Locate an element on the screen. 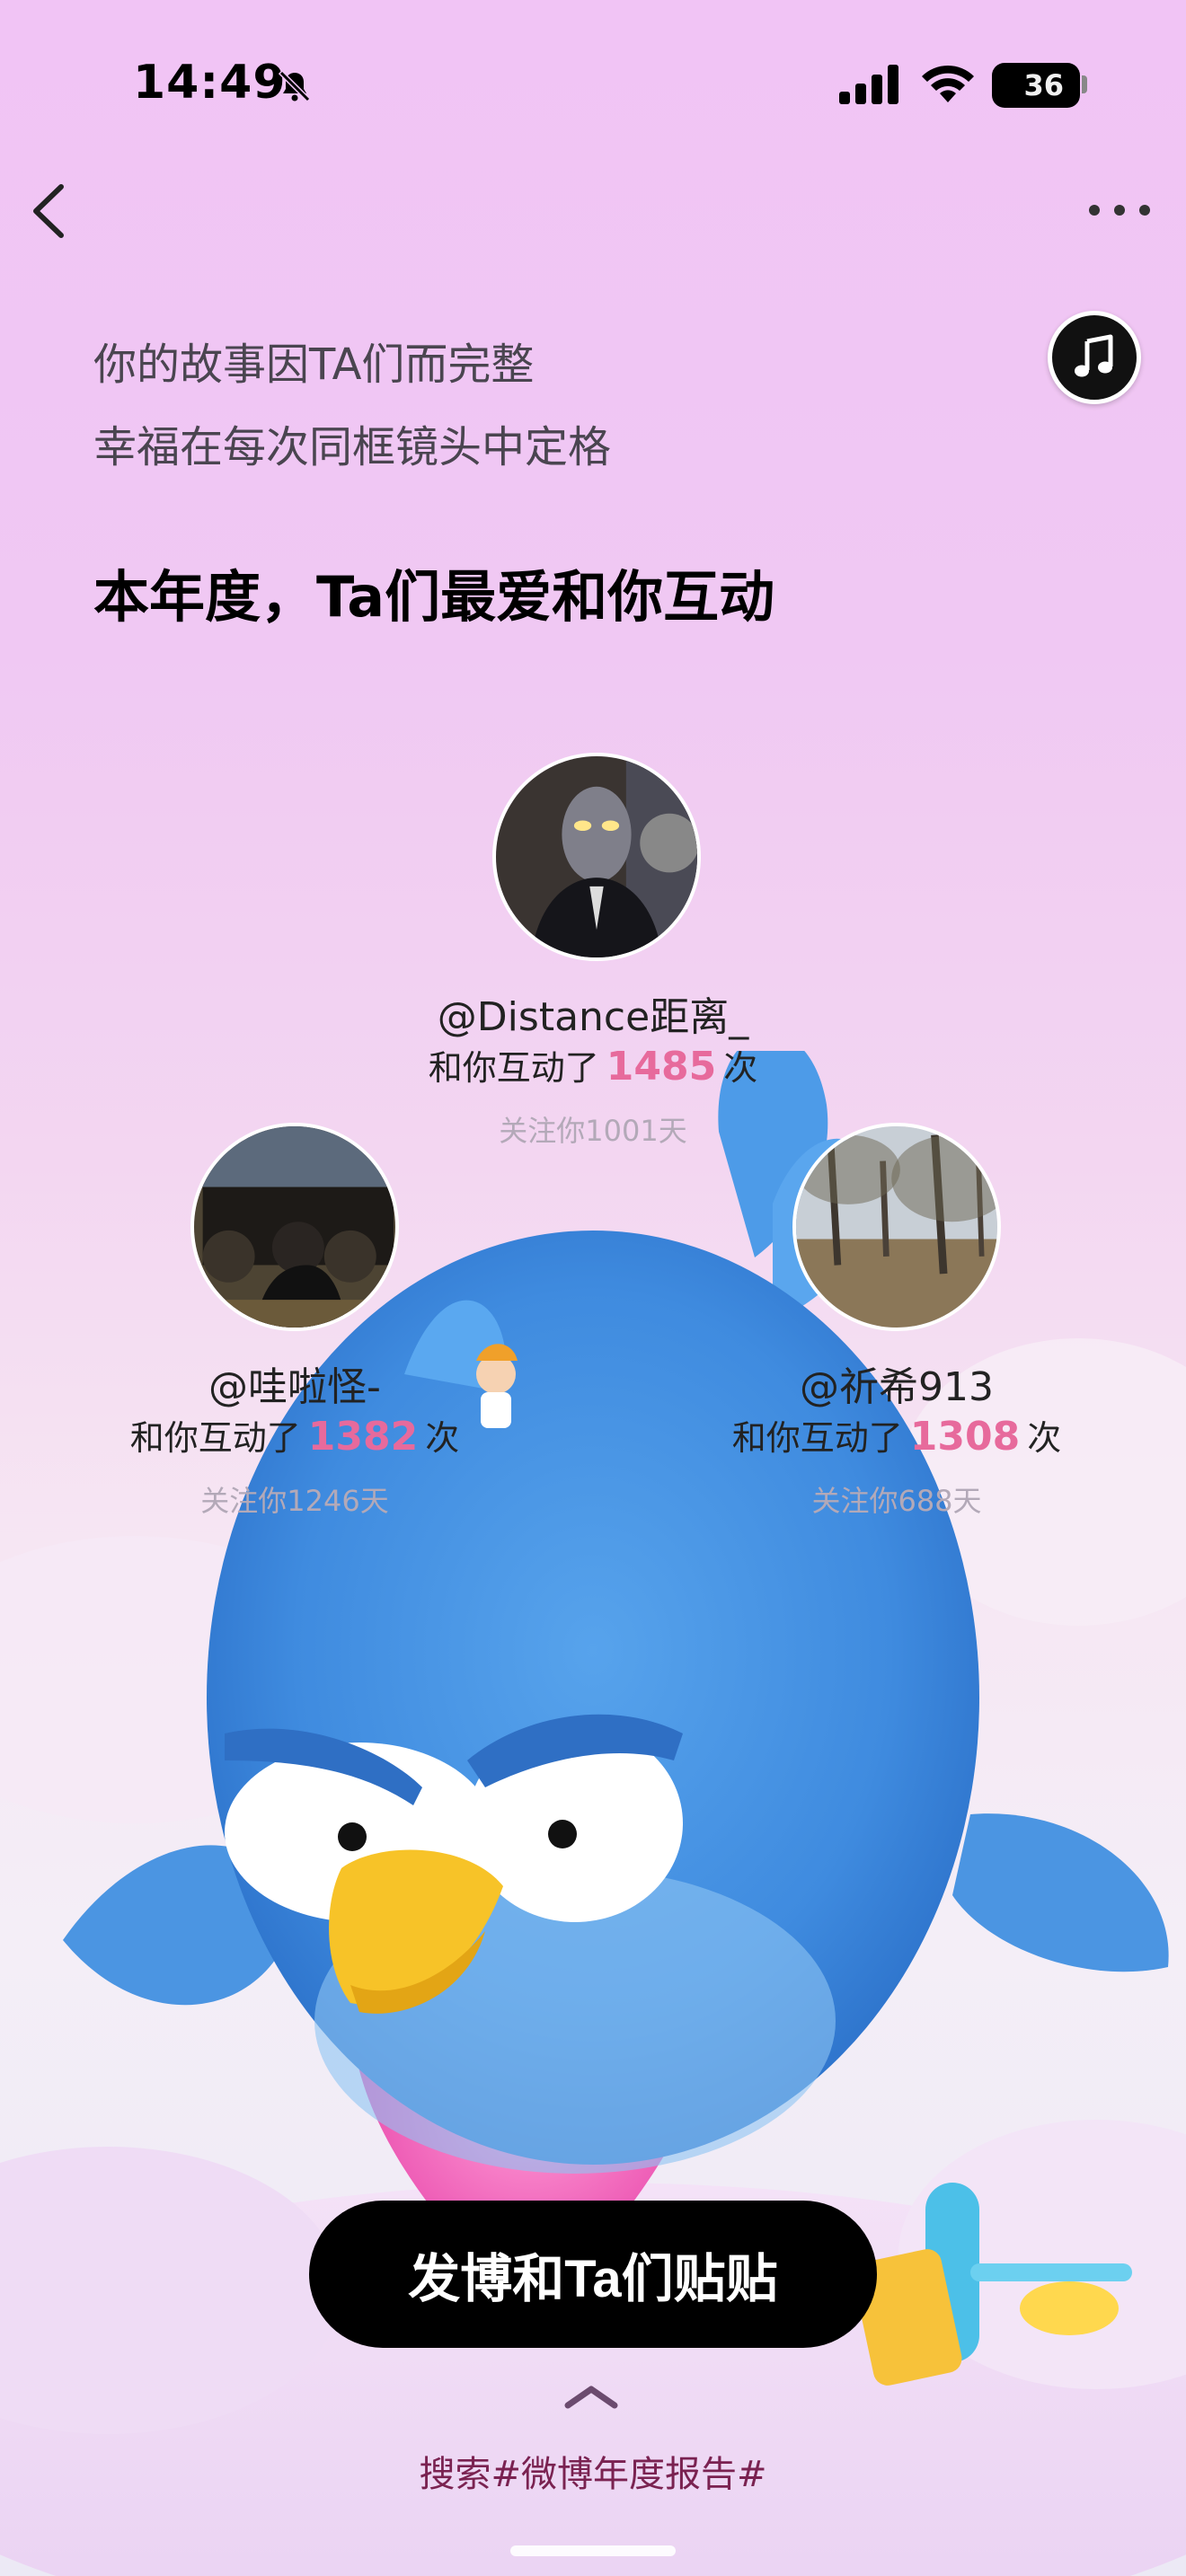  friend-1-interaction: 和你互动了 1485 次 is located at coordinates (593, 1065).